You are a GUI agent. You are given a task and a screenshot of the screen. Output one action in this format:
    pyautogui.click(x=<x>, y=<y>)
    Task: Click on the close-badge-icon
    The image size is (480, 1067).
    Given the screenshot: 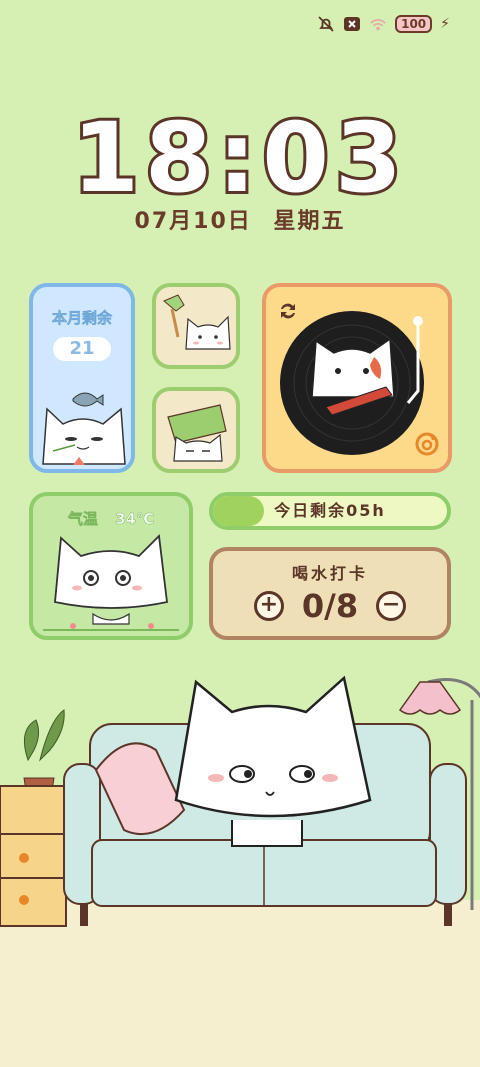 What is the action you would take?
    pyautogui.click(x=352, y=24)
    